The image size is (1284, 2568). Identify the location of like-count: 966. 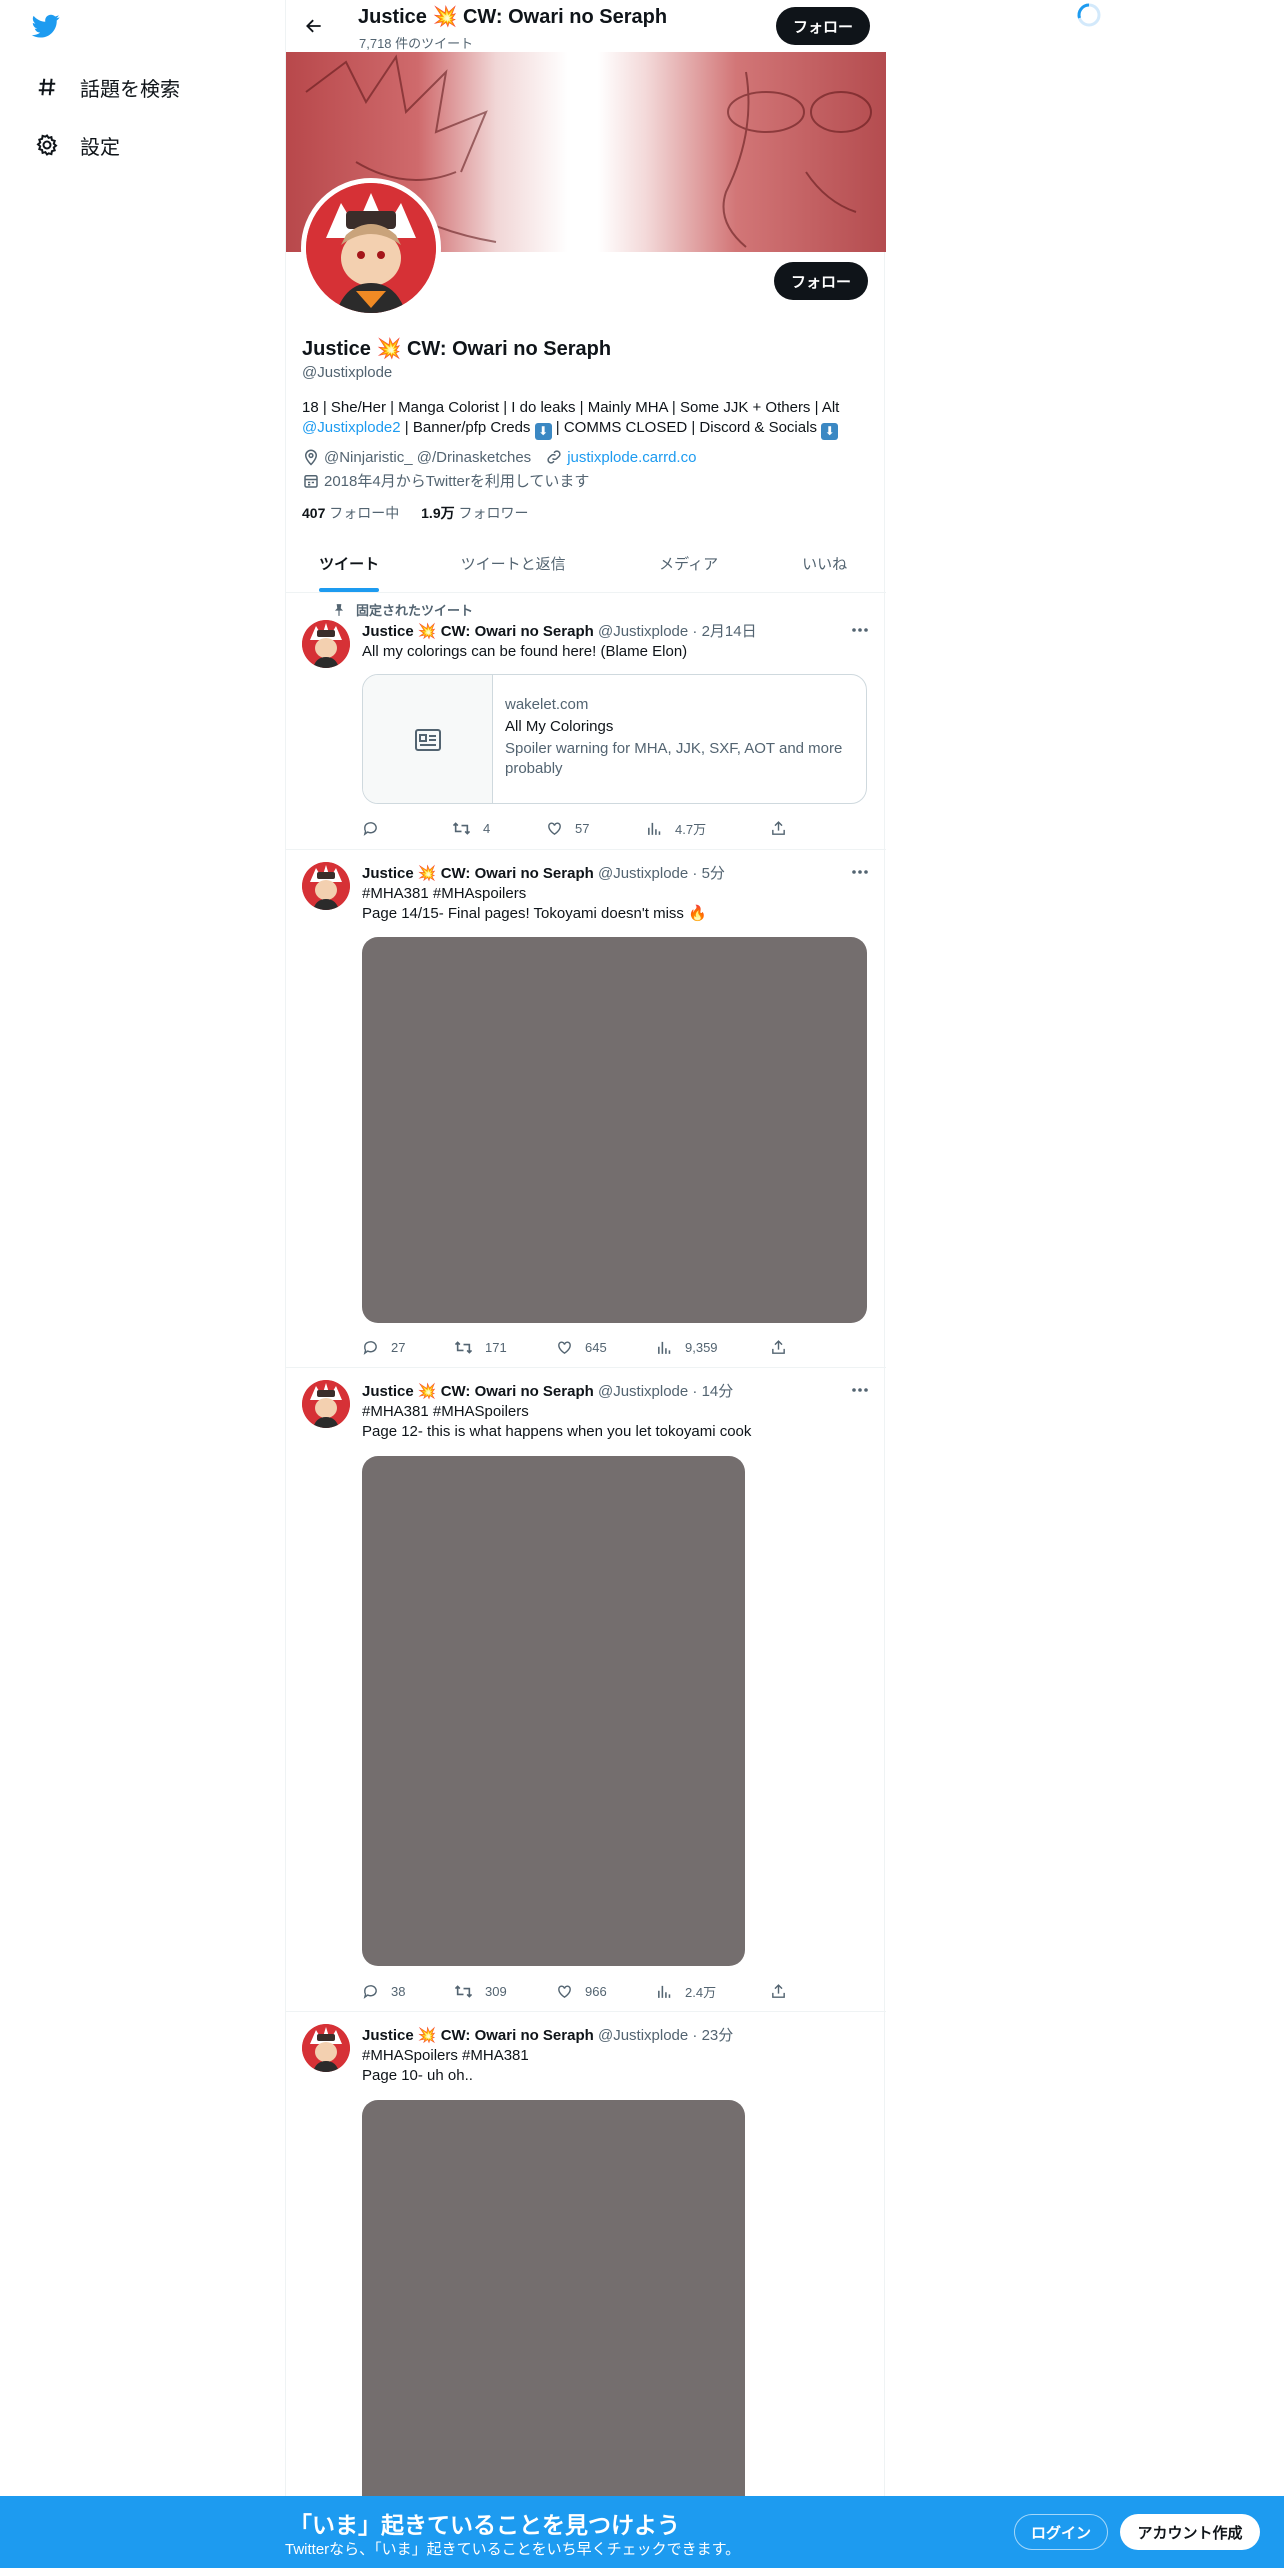
(596, 1991).